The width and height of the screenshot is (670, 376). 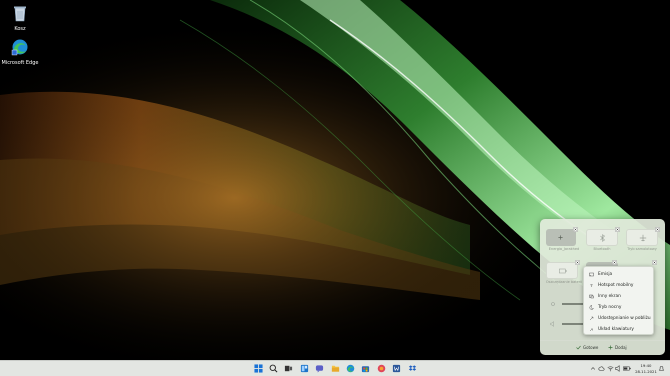 I want to click on brightness-icon, so click(x=553, y=304).